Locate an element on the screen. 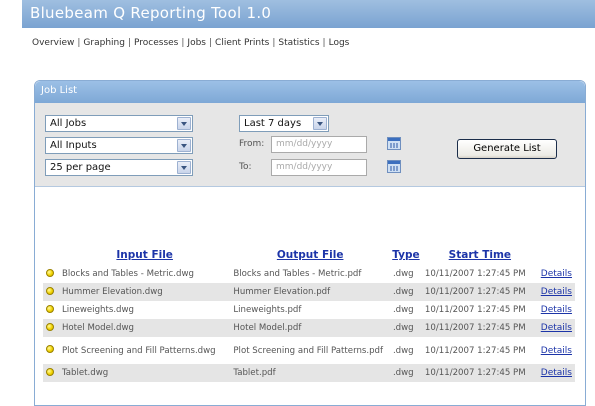 Image resolution: width=595 pixels, height=406 pixels. from-date-input: mm/dd/yyyy is located at coordinates (319, 144).